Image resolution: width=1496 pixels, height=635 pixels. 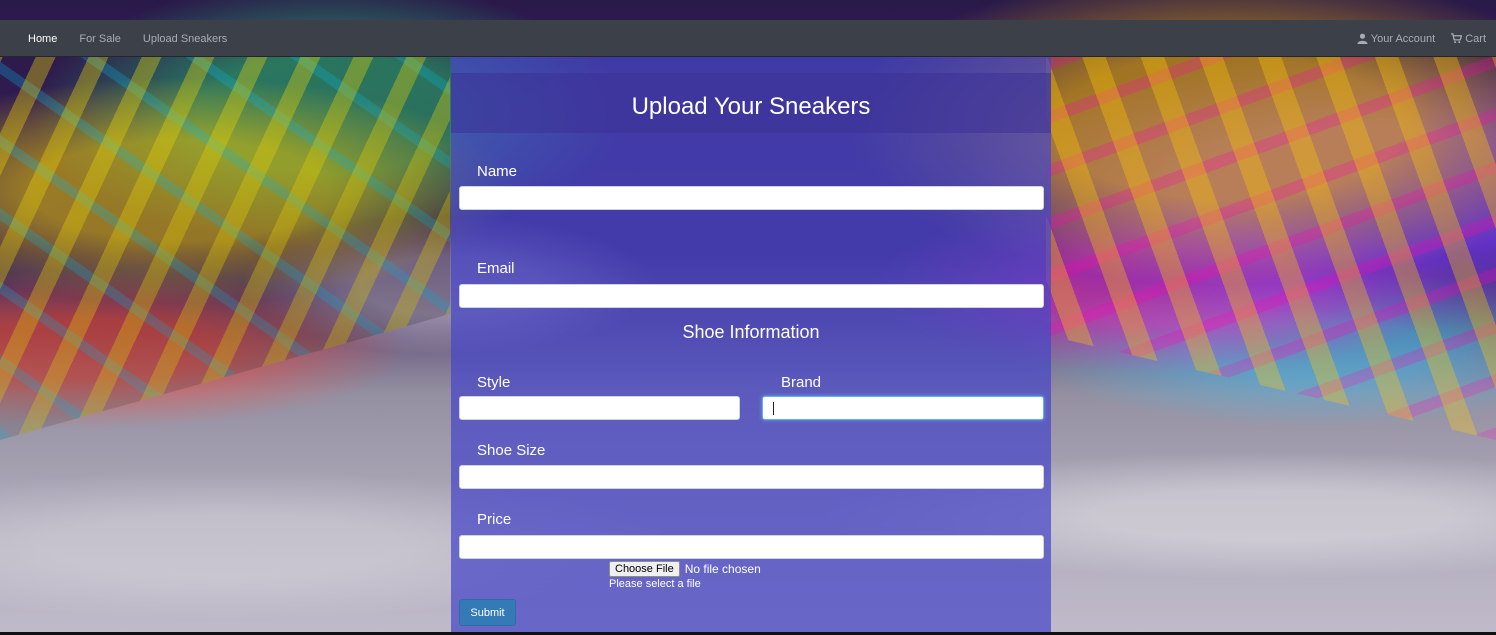 I want to click on shoe-size-field, so click(x=751, y=477).